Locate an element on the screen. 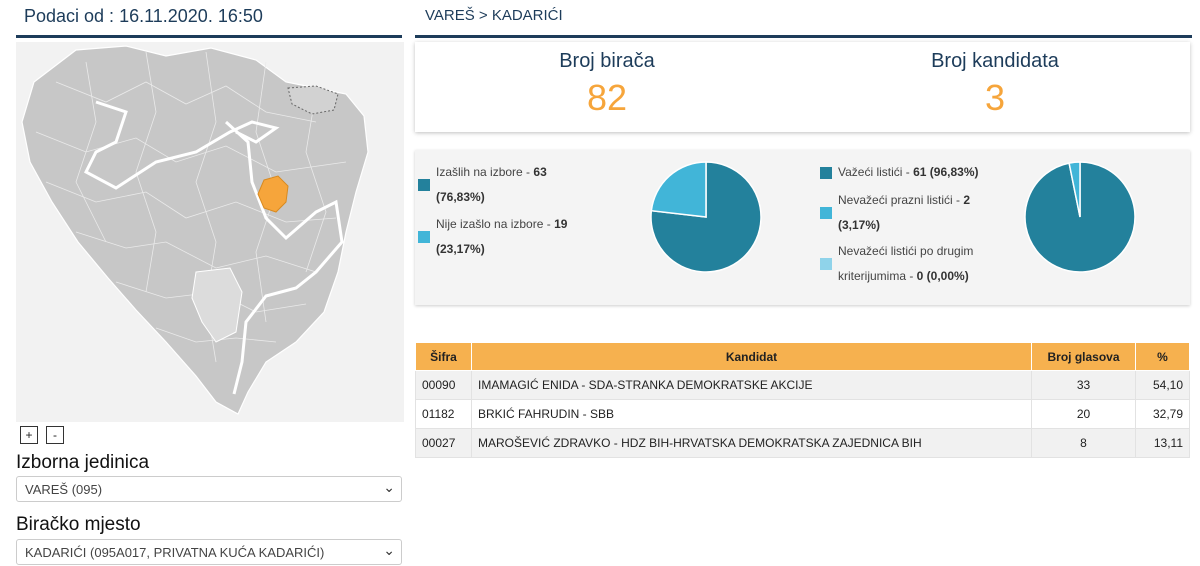 The image size is (1200, 566). row-votes: 8 is located at coordinates (1083, 443).